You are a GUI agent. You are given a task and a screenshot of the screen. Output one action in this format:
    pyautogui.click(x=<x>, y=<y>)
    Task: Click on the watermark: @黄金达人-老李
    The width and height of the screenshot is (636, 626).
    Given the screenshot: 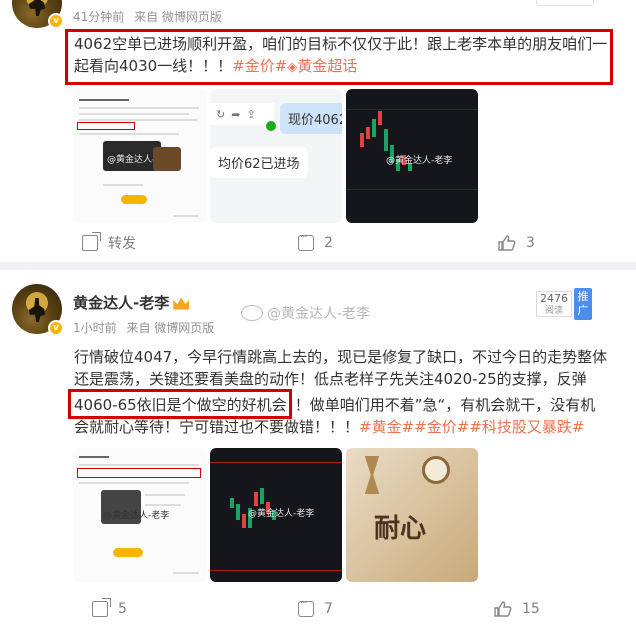 What is the action you would take?
    pyautogui.click(x=305, y=313)
    